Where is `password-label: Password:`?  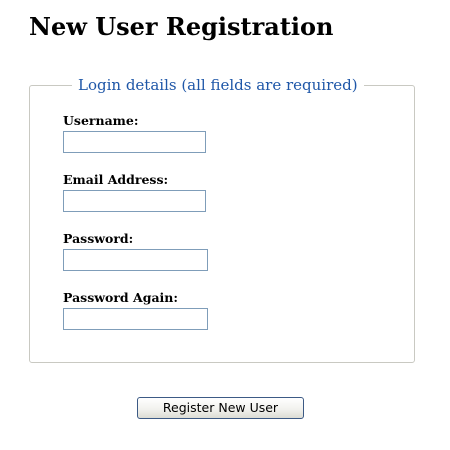 password-label: Password: is located at coordinates (98, 238).